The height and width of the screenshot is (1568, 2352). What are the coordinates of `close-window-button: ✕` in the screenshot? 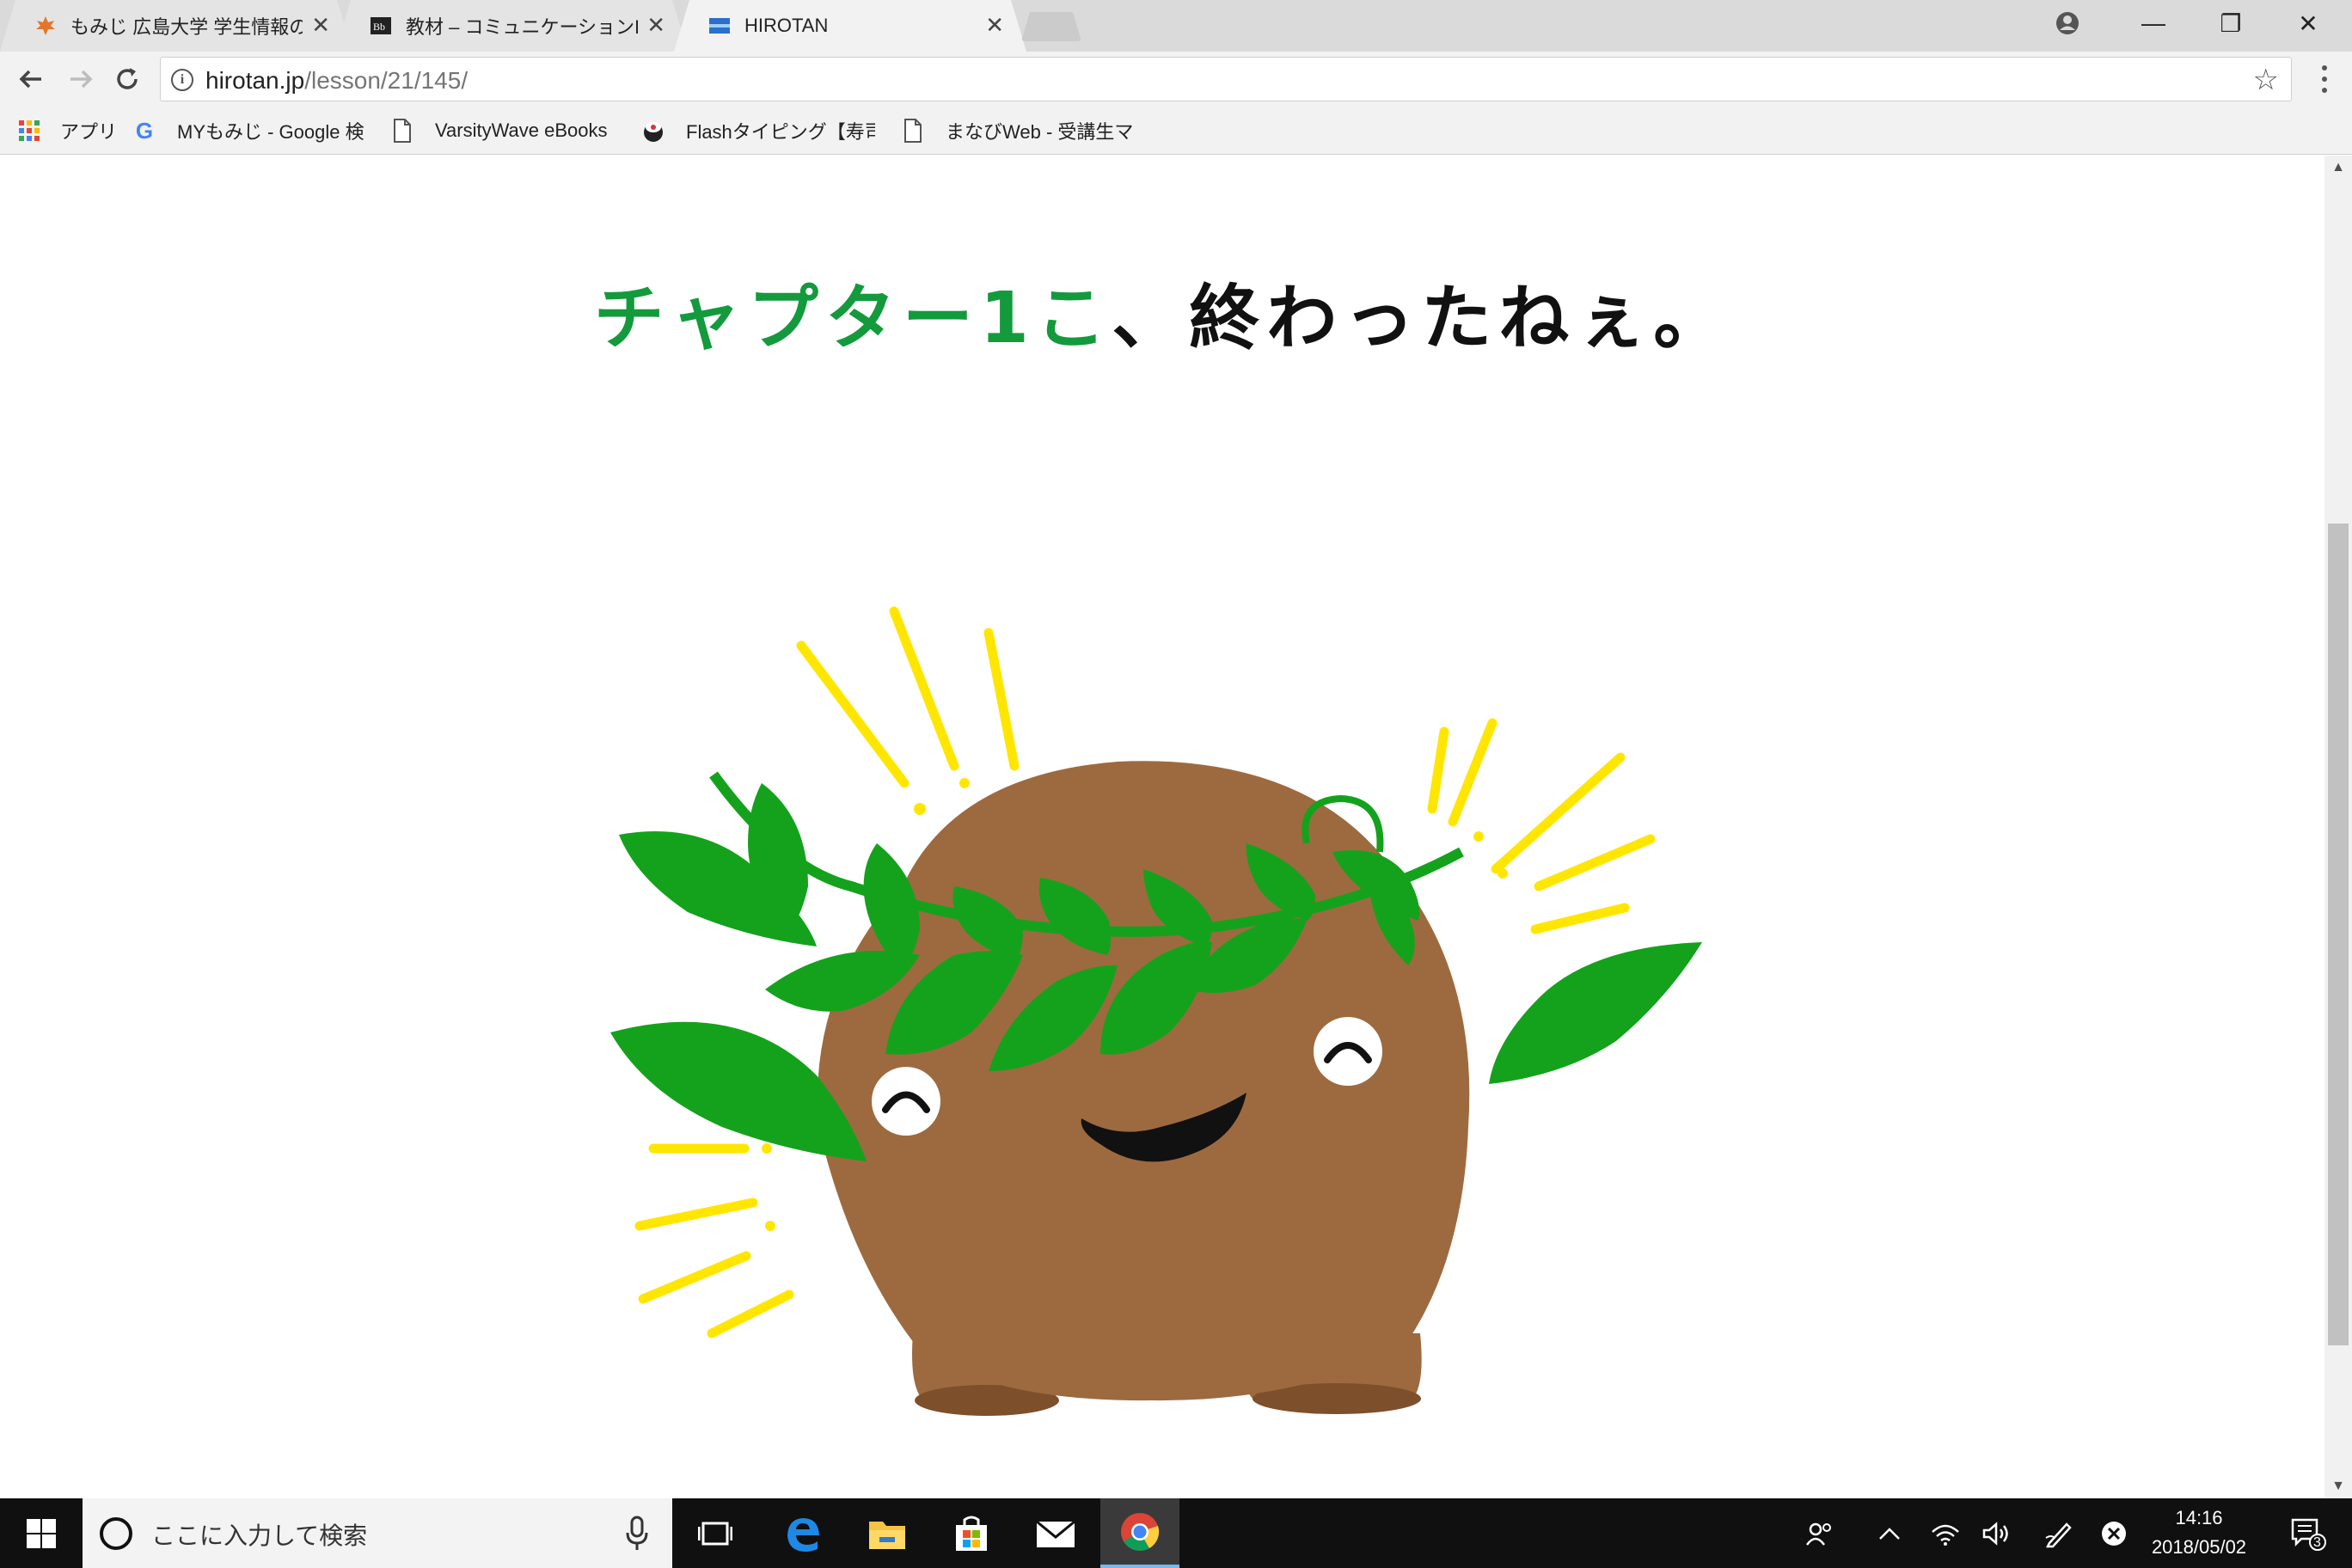 It's located at (2308, 23).